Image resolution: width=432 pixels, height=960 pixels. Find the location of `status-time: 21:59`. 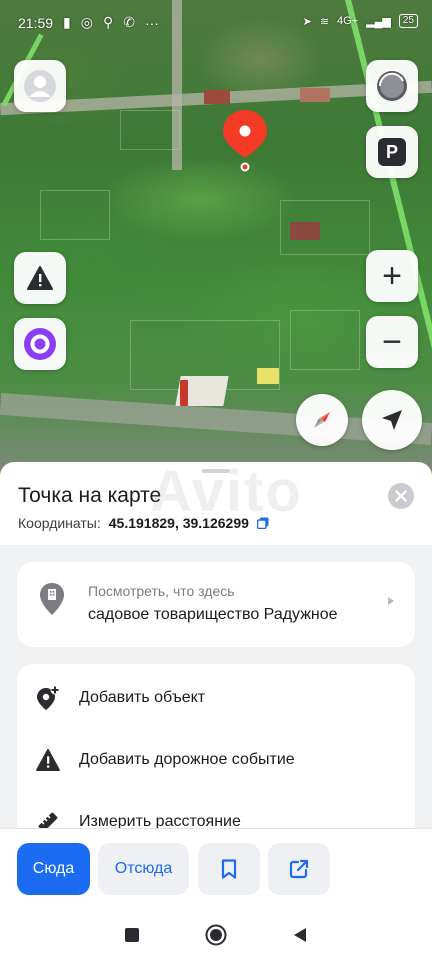

status-time: 21:59 is located at coordinates (36, 22).